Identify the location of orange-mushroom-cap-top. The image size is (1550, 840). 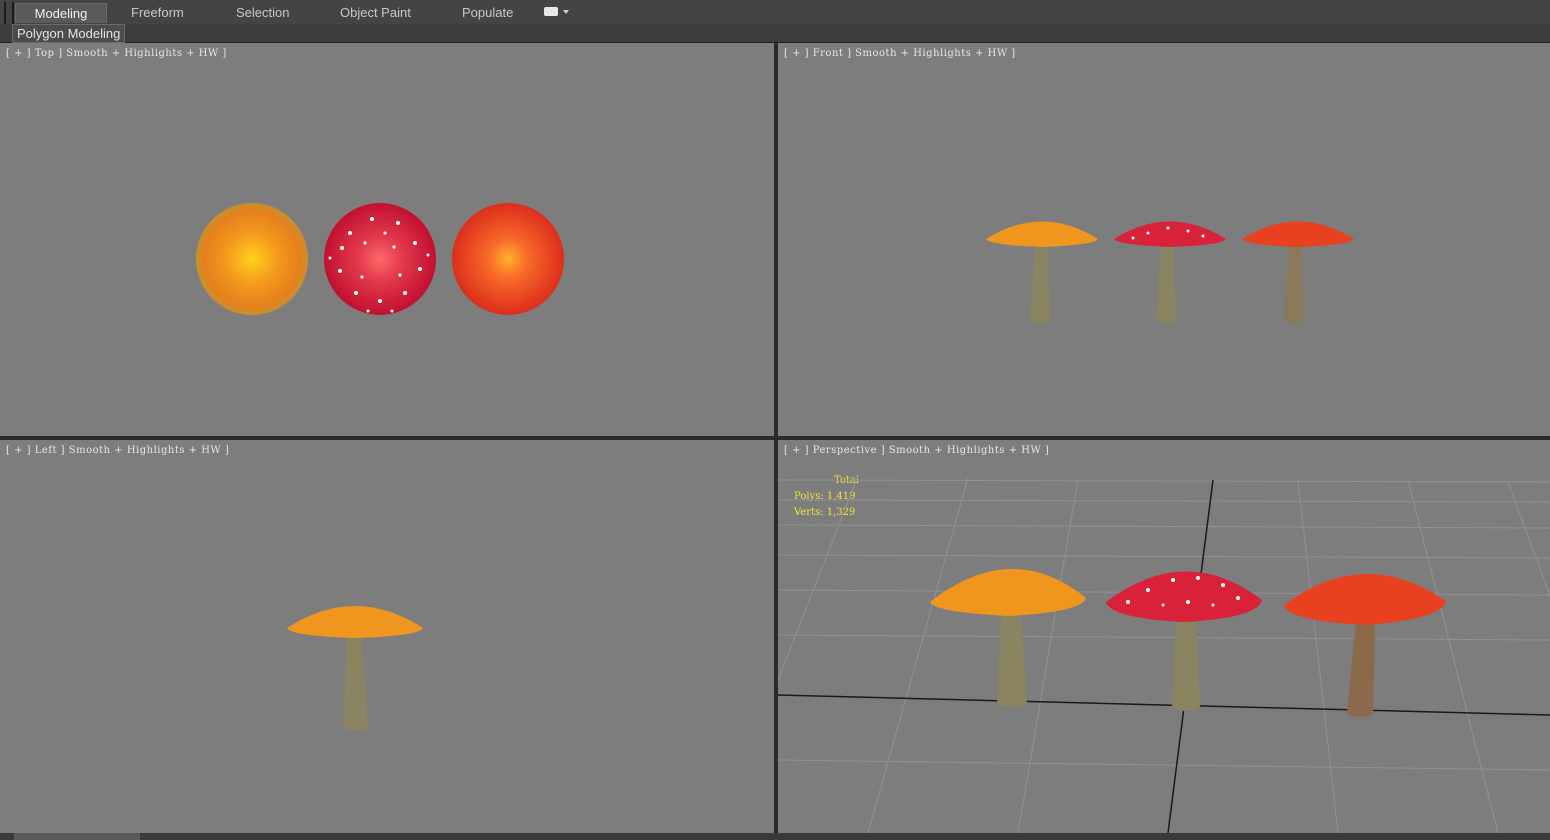
(252, 259).